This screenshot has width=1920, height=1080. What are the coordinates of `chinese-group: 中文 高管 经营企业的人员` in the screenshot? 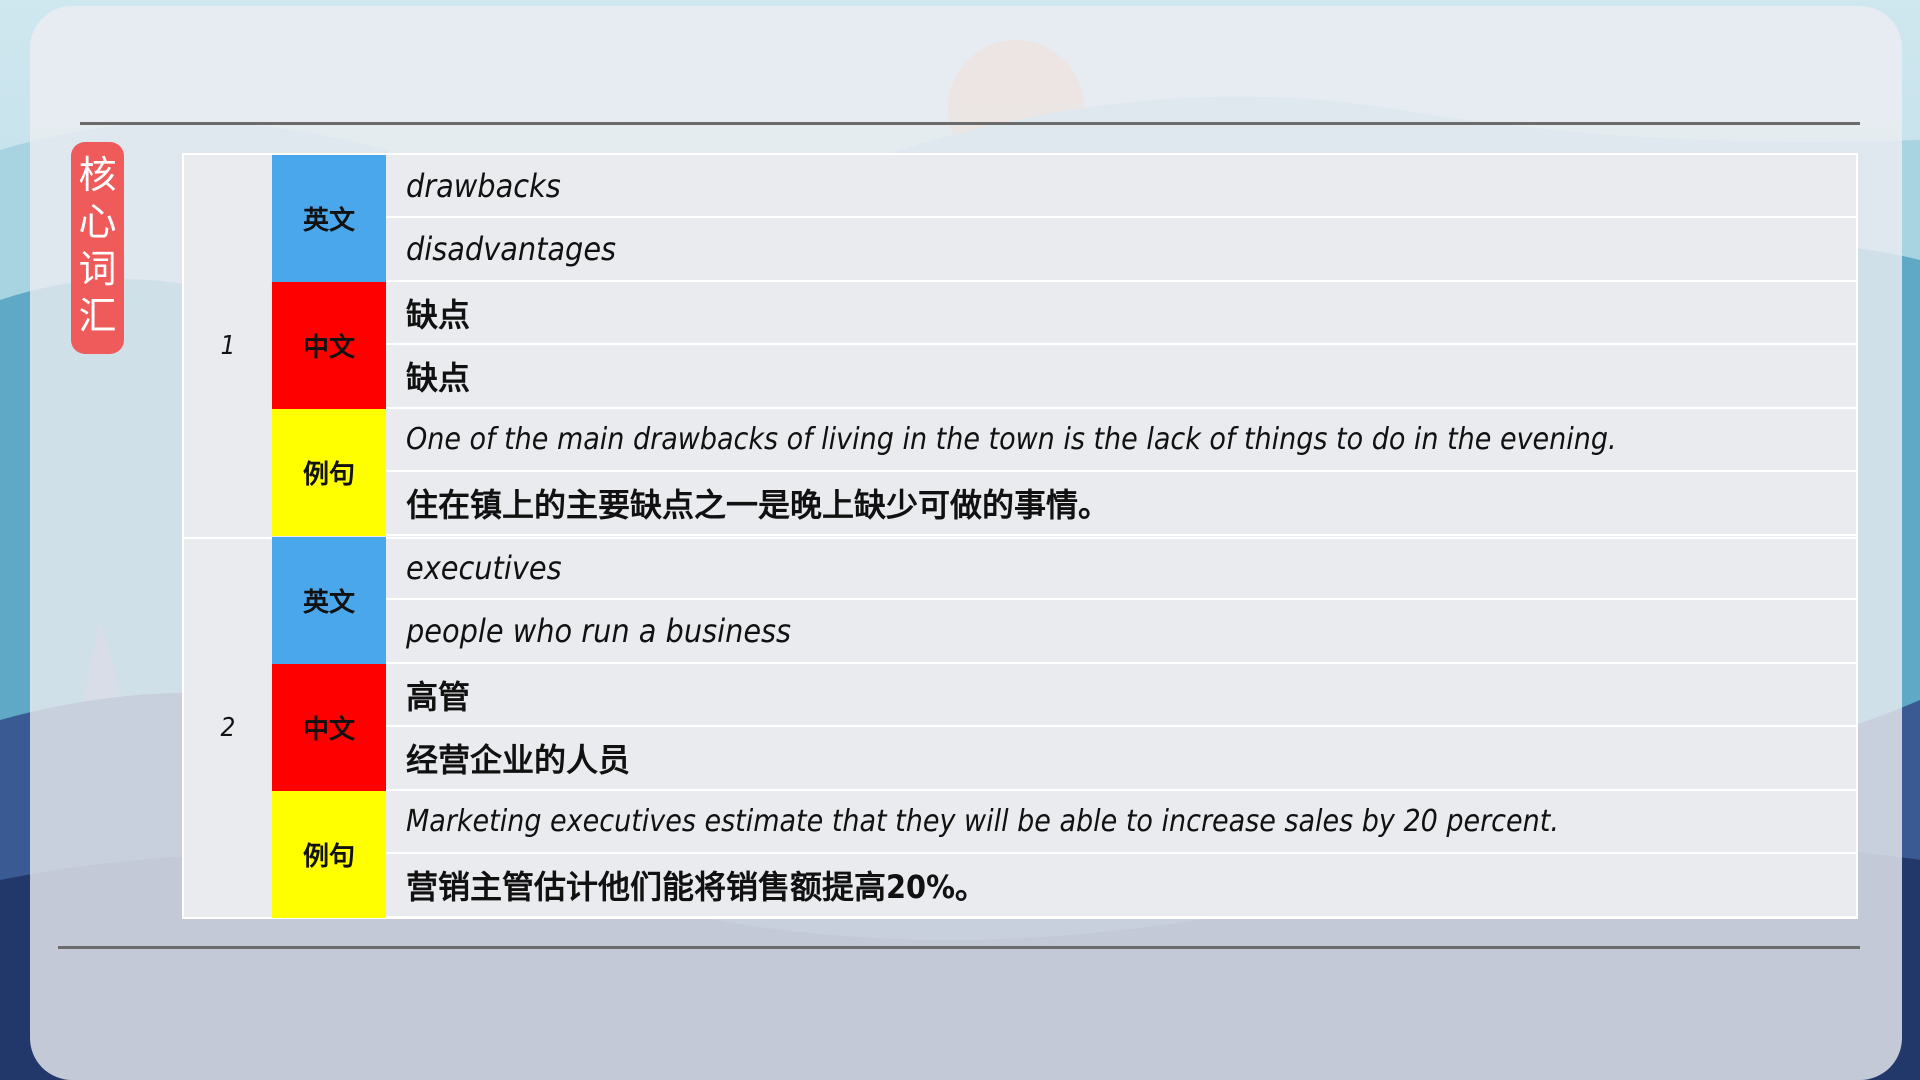 It's located at (1064, 727).